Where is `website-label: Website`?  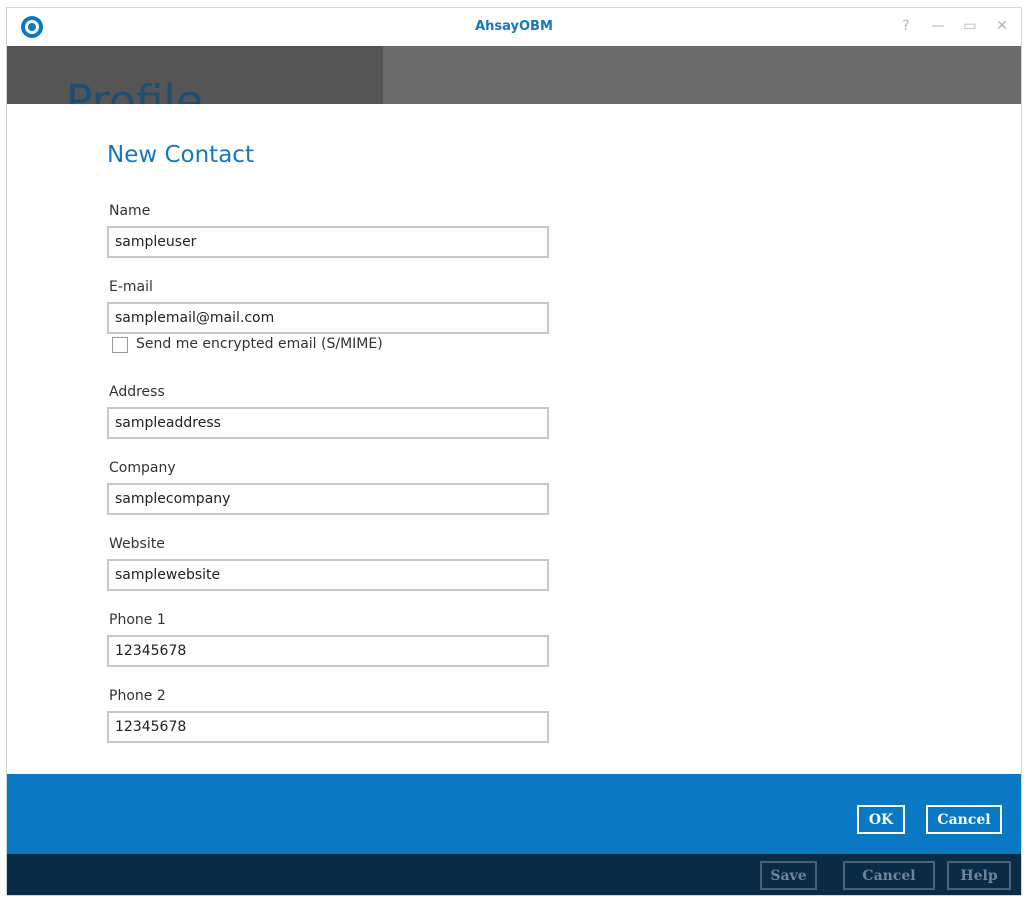 website-label: Website is located at coordinates (137, 544).